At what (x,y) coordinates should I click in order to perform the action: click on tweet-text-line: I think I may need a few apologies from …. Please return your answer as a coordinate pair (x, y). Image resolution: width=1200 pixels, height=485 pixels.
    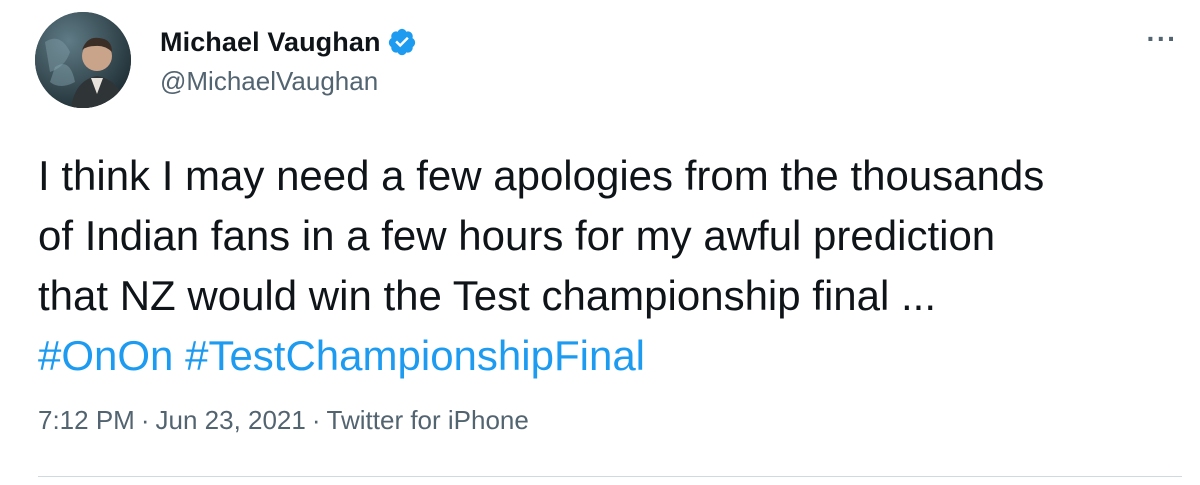
    Looking at the image, I should click on (541, 175).